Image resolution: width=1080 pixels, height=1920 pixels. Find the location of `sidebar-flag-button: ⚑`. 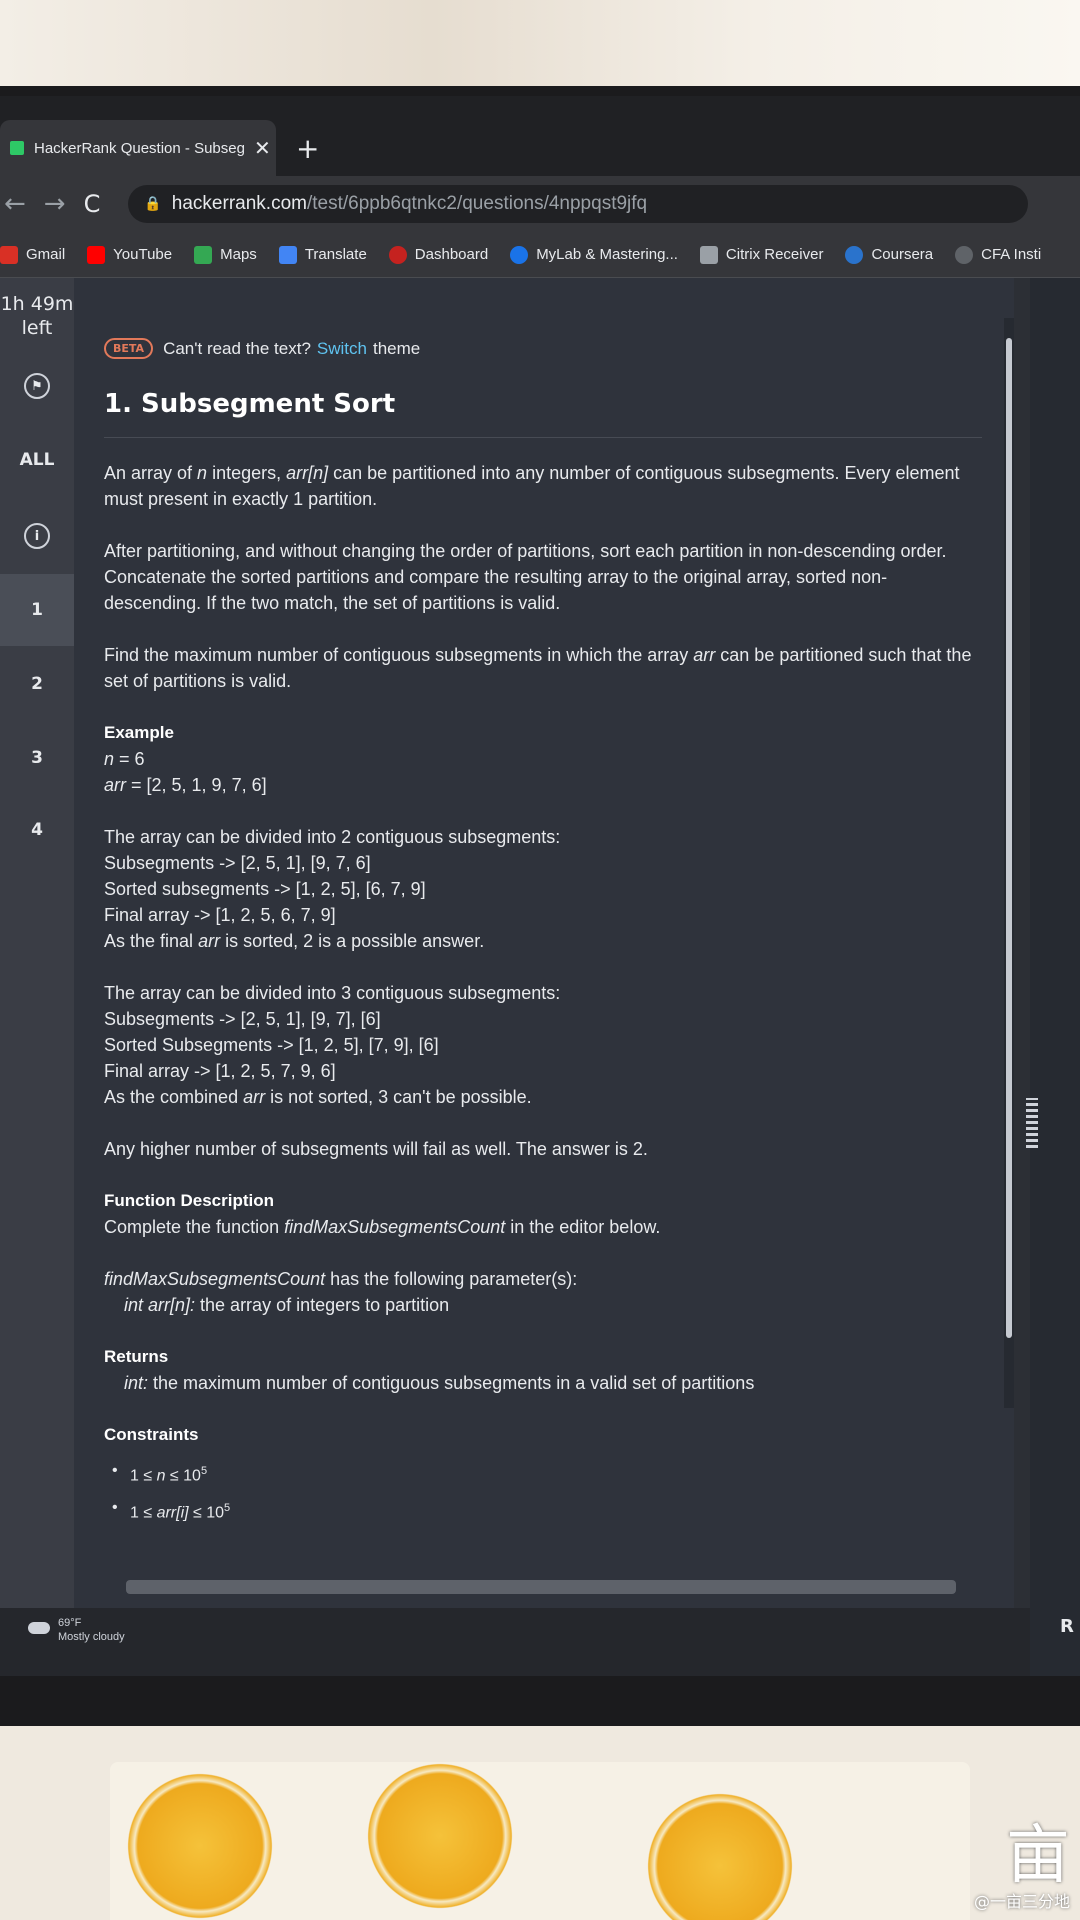

sidebar-flag-button: ⚑ is located at coordinates (37, 386).